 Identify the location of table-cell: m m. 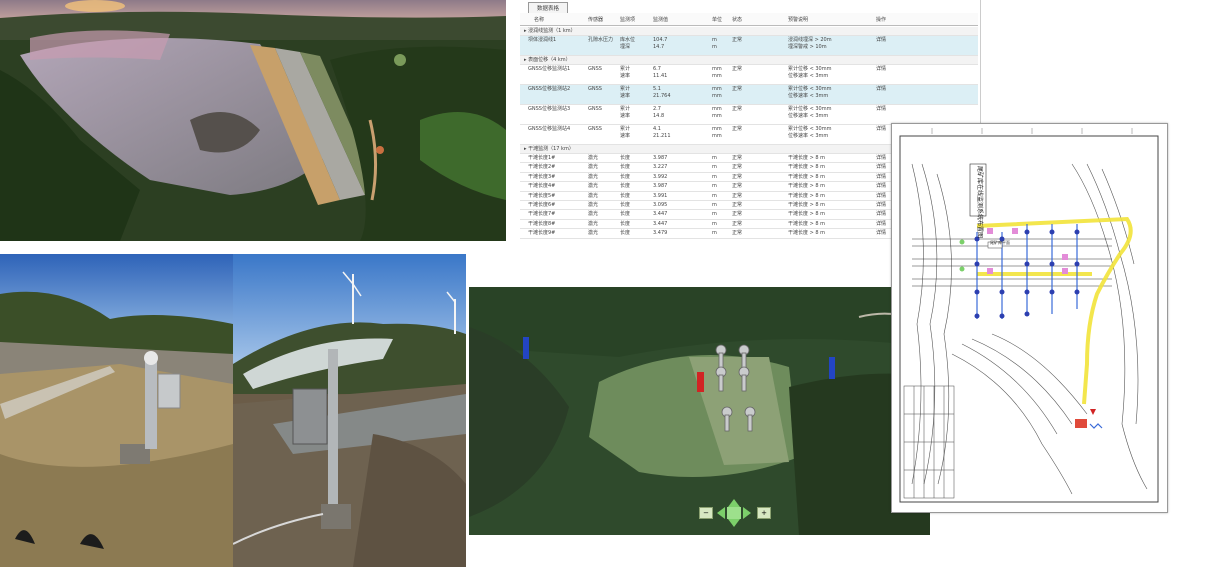
(714, 43).